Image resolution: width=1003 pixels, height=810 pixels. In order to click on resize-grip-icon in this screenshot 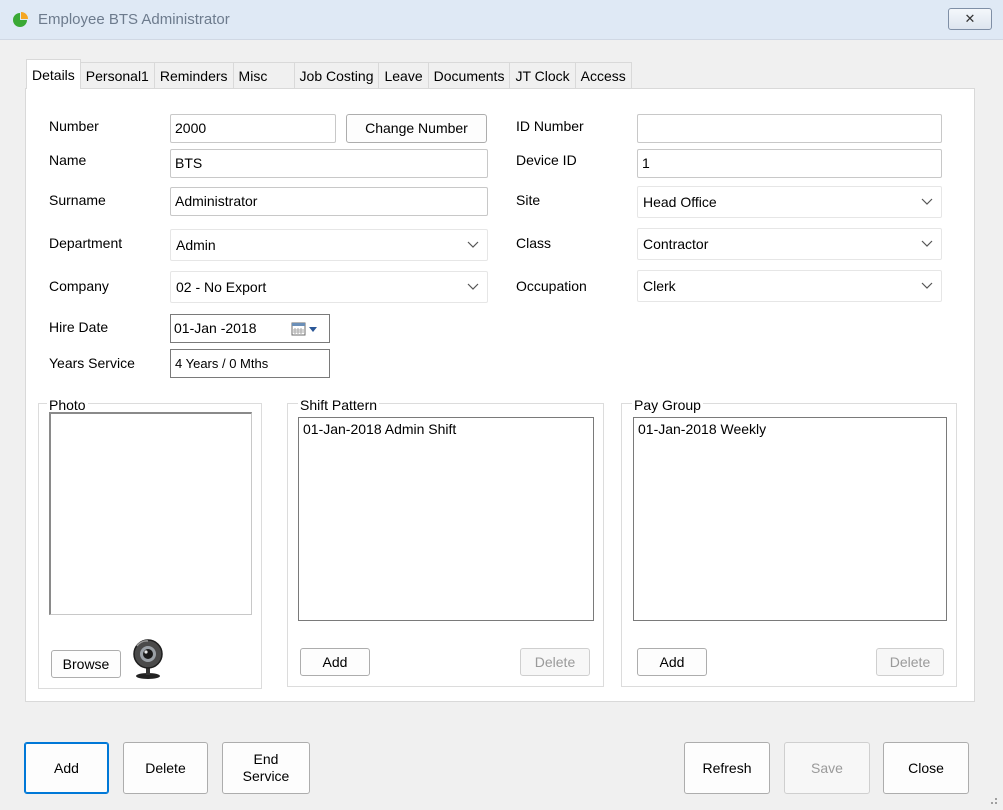, I will do `click(992, 799)`.